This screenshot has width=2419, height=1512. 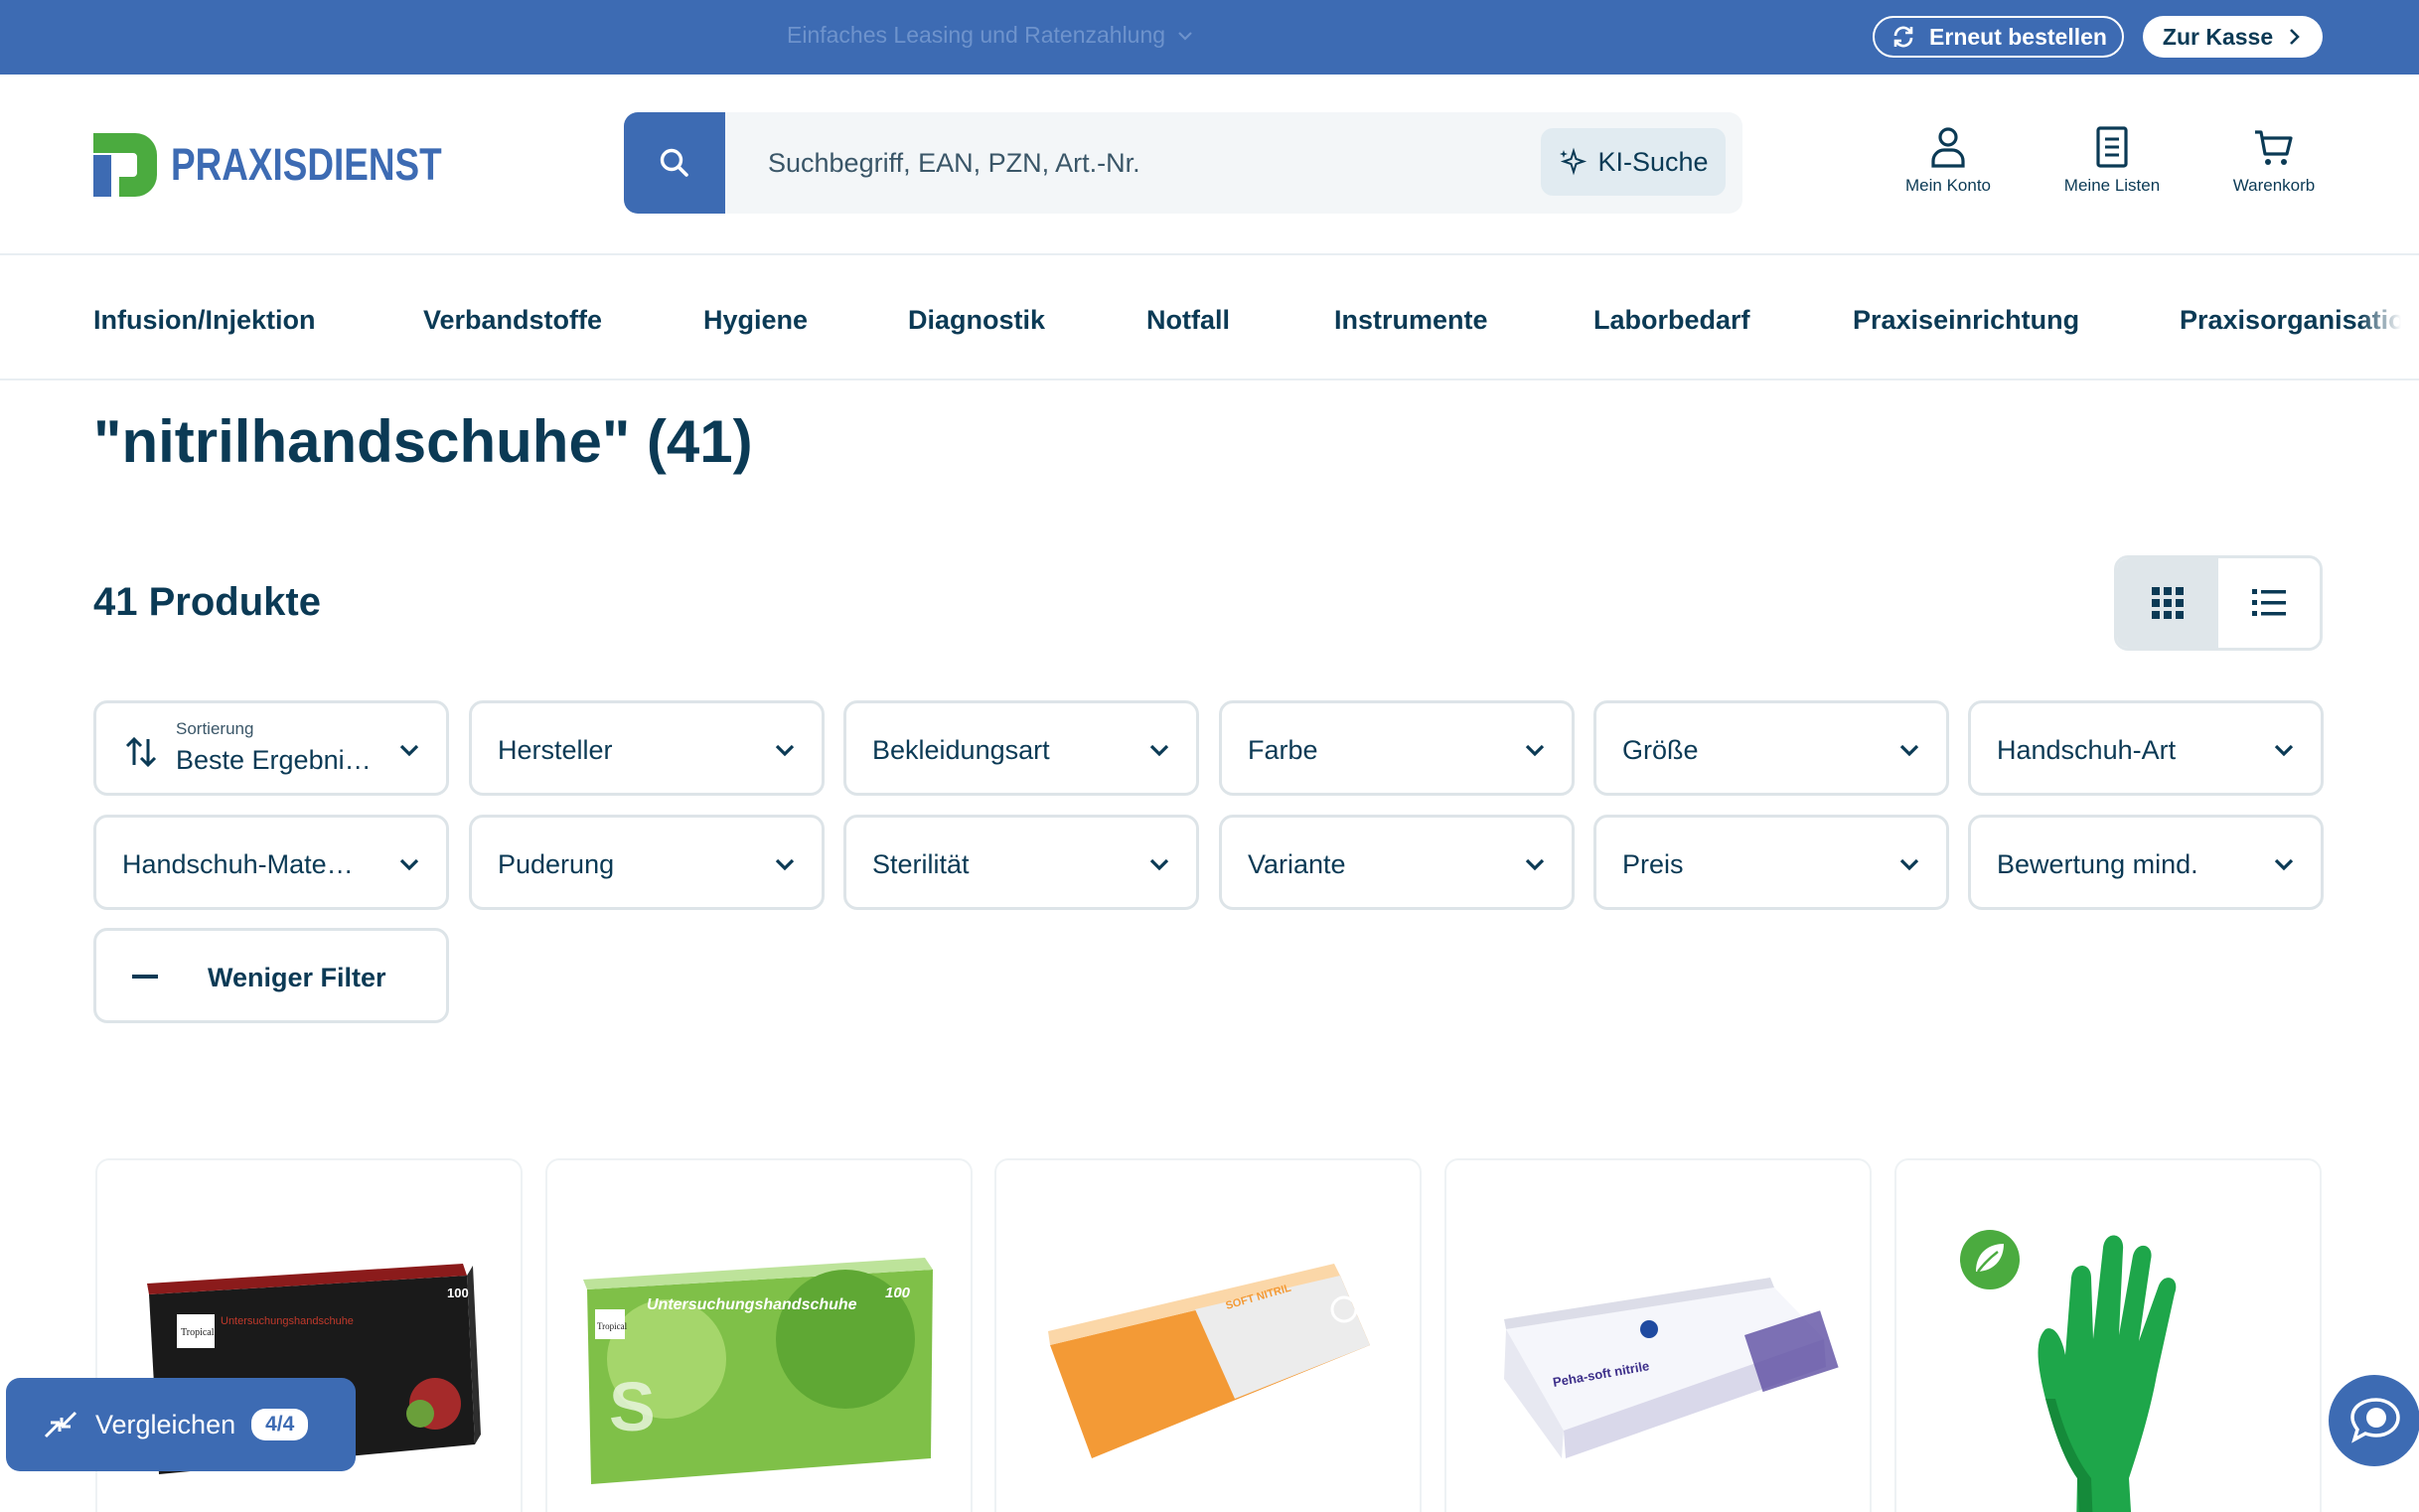 What do you see at coordinates (145, 977) in the screenshot?
I see `minus-icon` at bounding box center [145, 977].